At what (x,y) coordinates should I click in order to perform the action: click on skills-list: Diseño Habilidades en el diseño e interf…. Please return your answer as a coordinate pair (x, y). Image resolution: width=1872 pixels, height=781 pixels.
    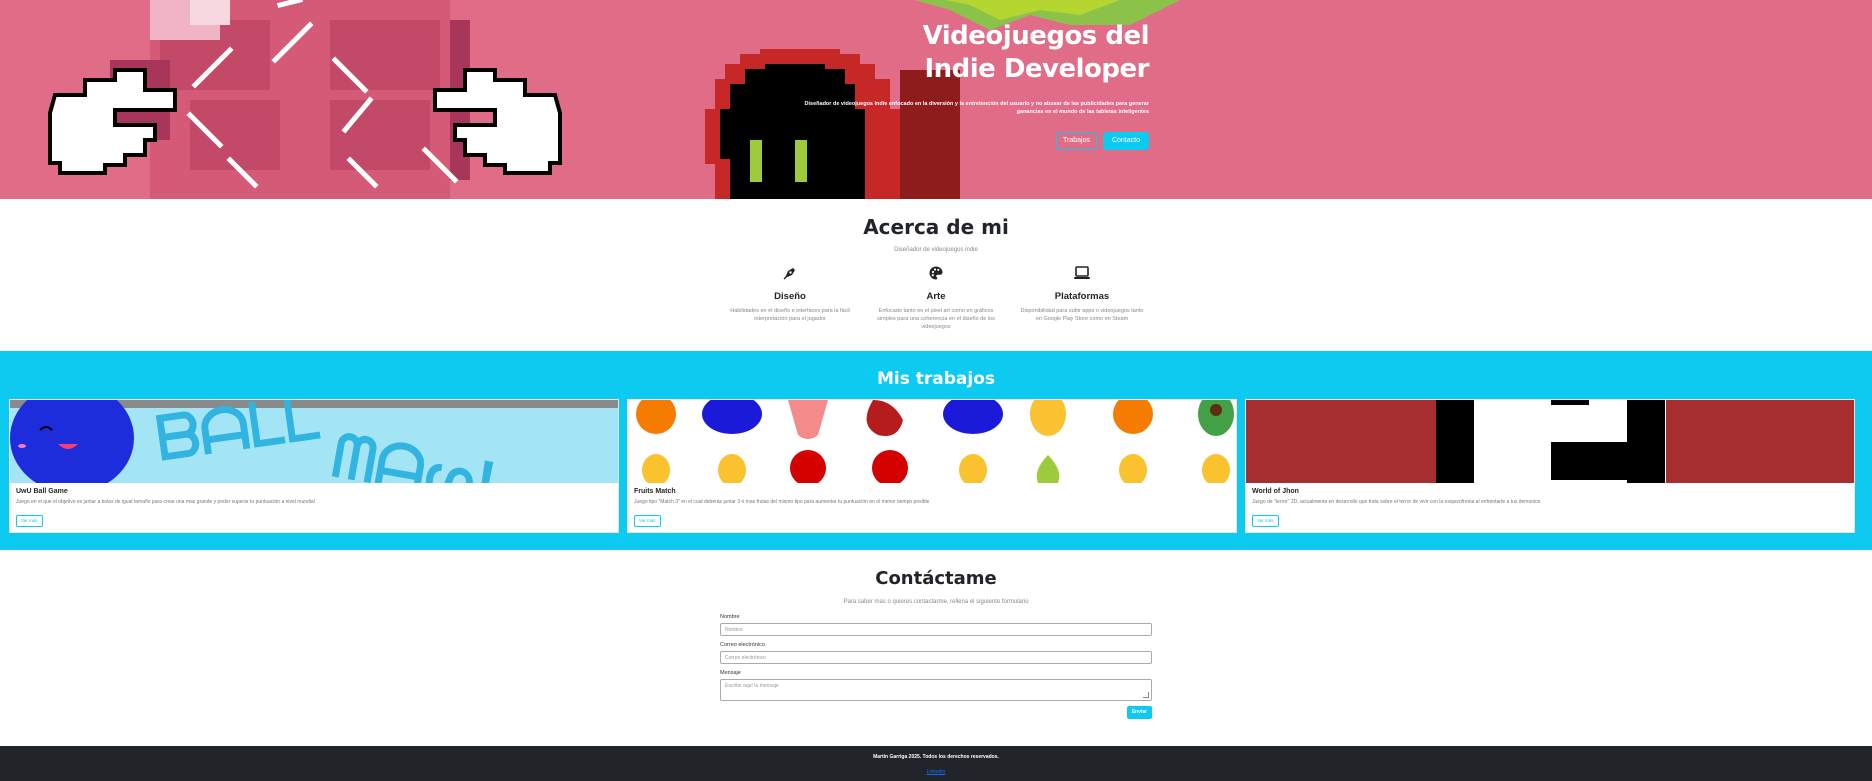
    Looking at the image, I should click on (936, 297).